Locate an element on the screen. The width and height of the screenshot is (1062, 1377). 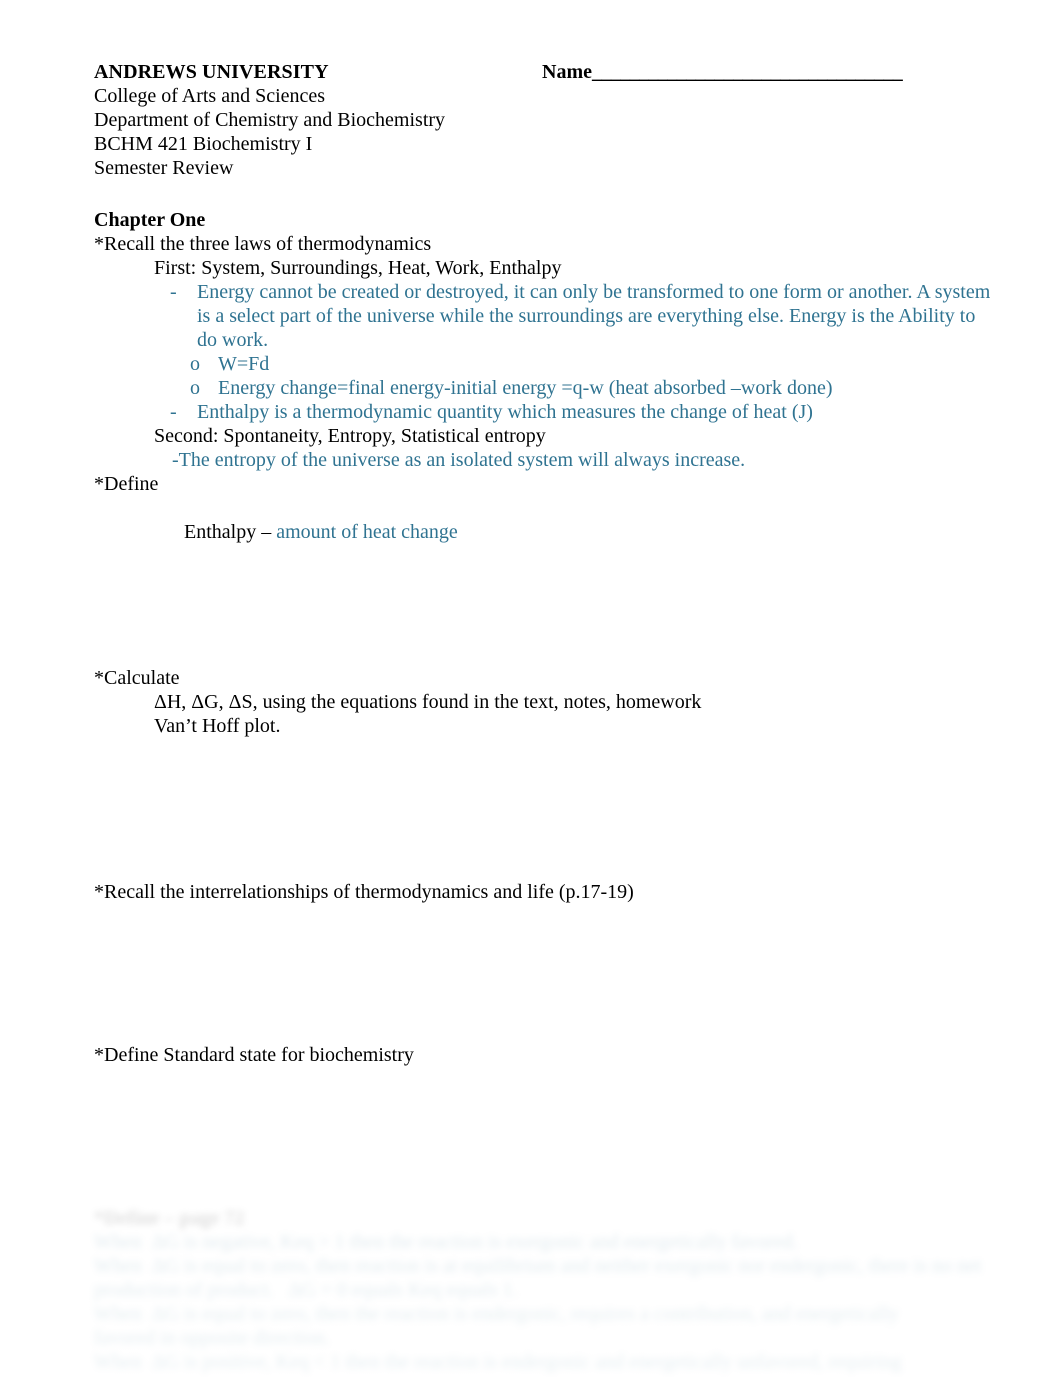
header-line-college: College of Arts and Sciences is located at coordinates (210, 96).